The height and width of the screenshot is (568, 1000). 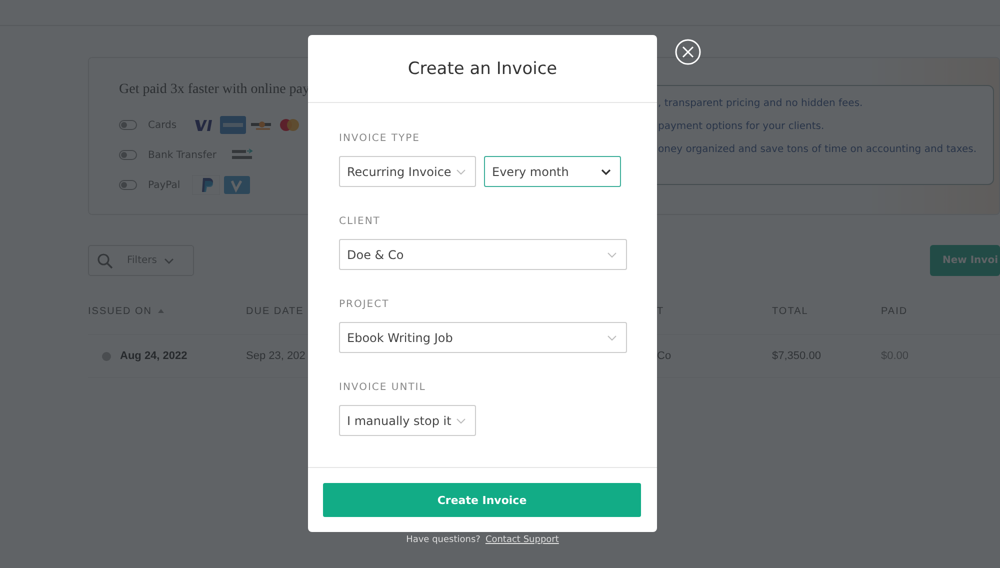 I want to click on field-label: PROJECT, so click(x=364, y=305).